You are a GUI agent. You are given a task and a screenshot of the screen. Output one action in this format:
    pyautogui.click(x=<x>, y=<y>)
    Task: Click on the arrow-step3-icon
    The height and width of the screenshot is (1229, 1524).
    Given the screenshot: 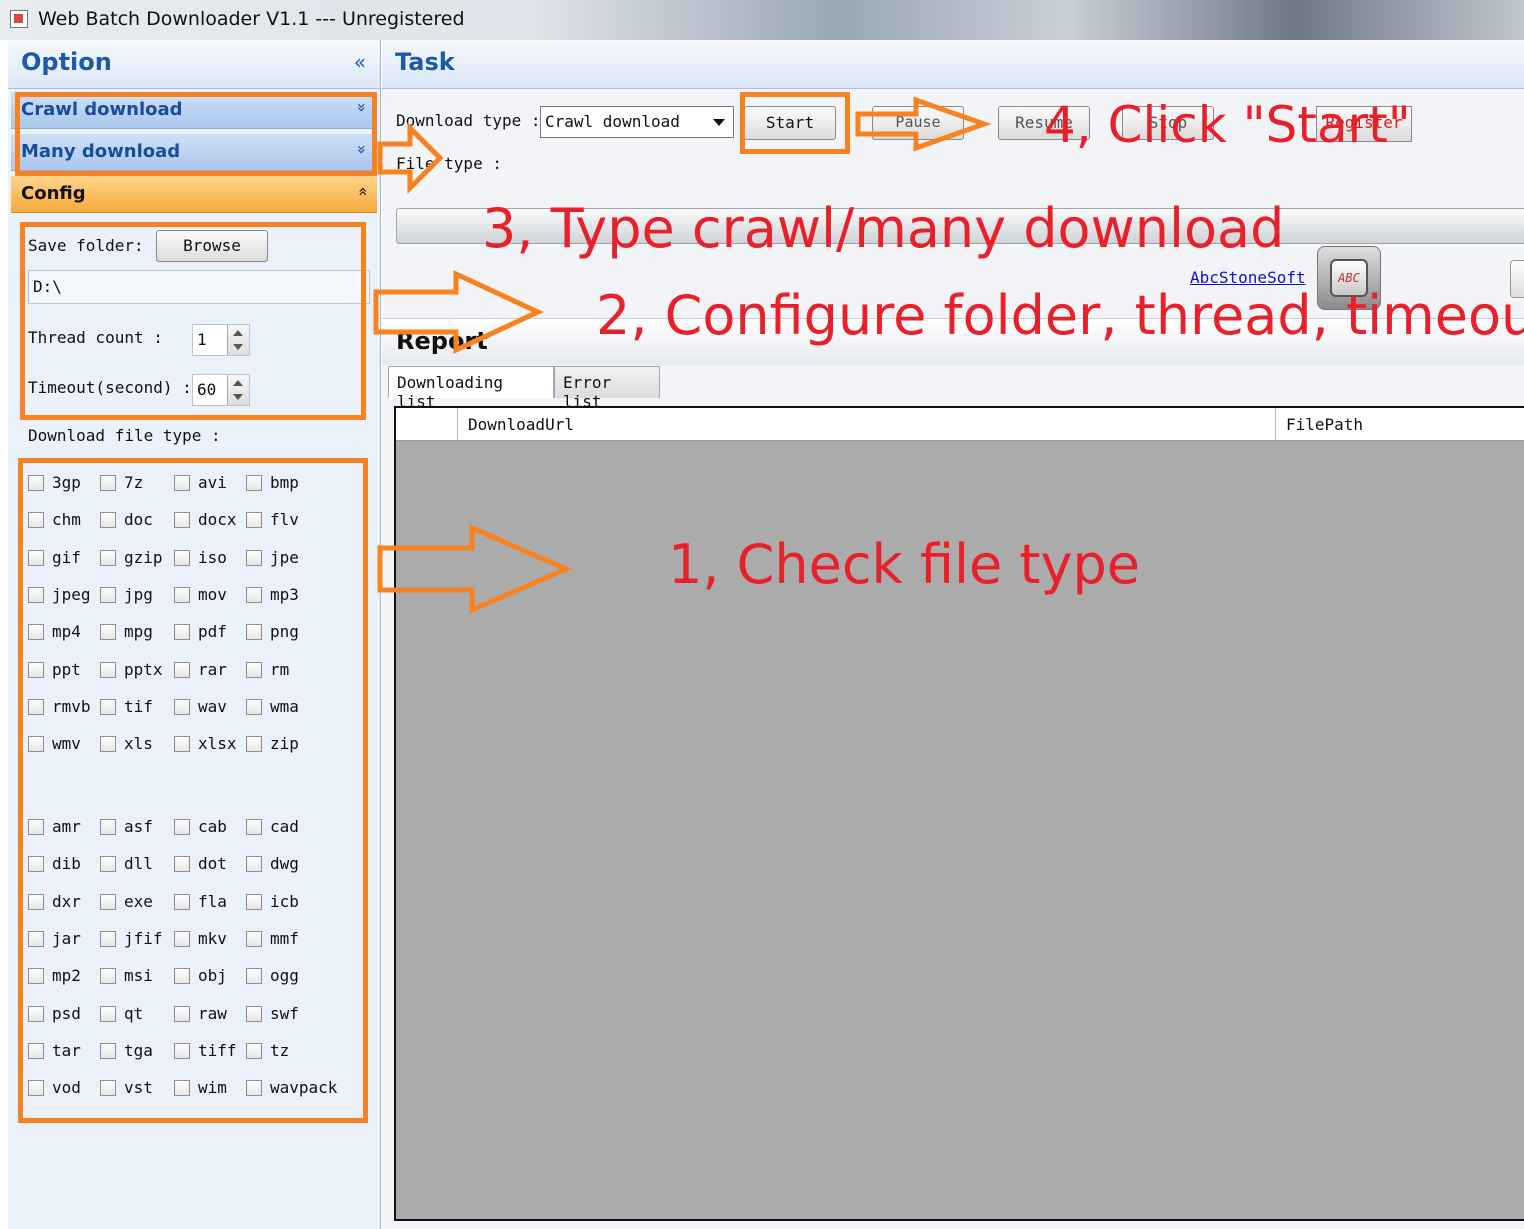 What is the action you would take?
    pyautogui.click(x=410, y=158)
    